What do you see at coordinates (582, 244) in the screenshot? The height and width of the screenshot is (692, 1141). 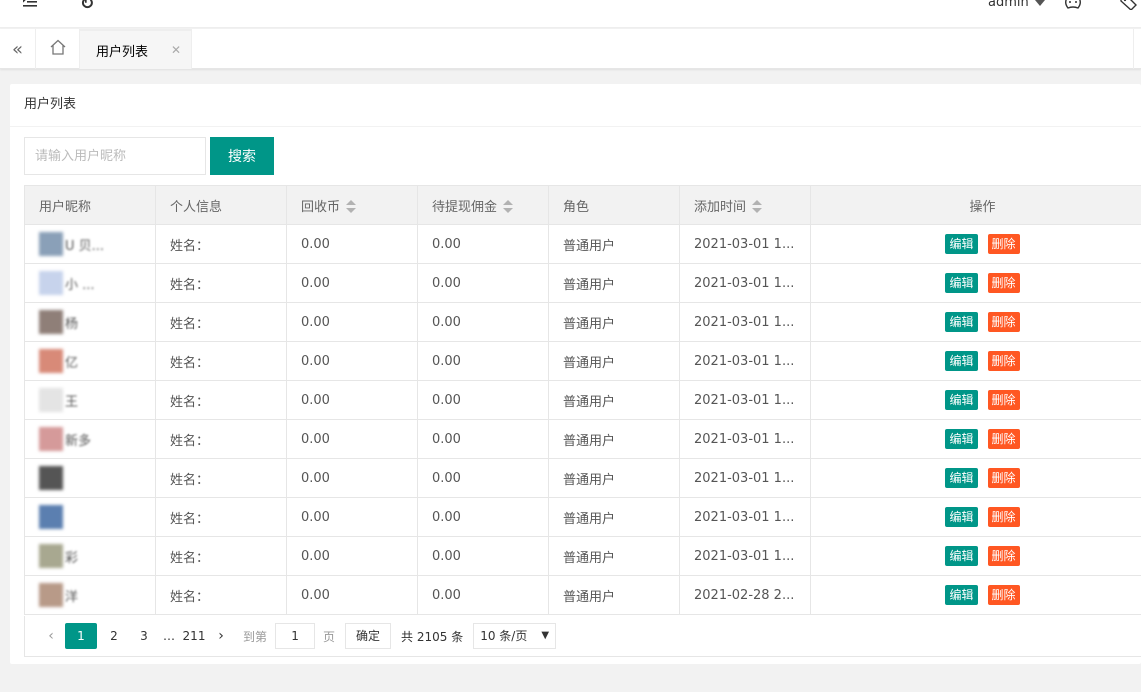 I see `table-row: U 贝... 姓名： 0.00 0.00 普通用户 2021-03-01 1... 编辑 删除` at bounding box center [582, 244].